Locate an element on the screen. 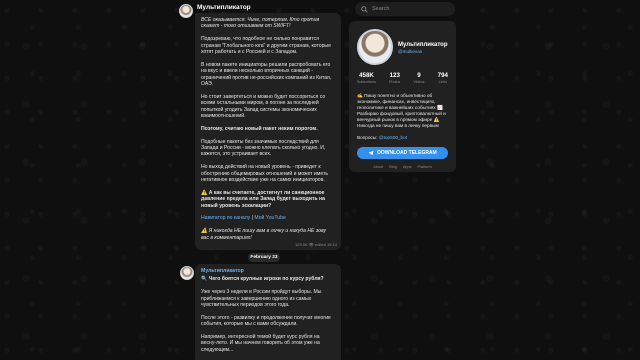 The width and height of the screenshot is (640, 360). stat-videos: 9 Videos is located at coordinates (419, 78).